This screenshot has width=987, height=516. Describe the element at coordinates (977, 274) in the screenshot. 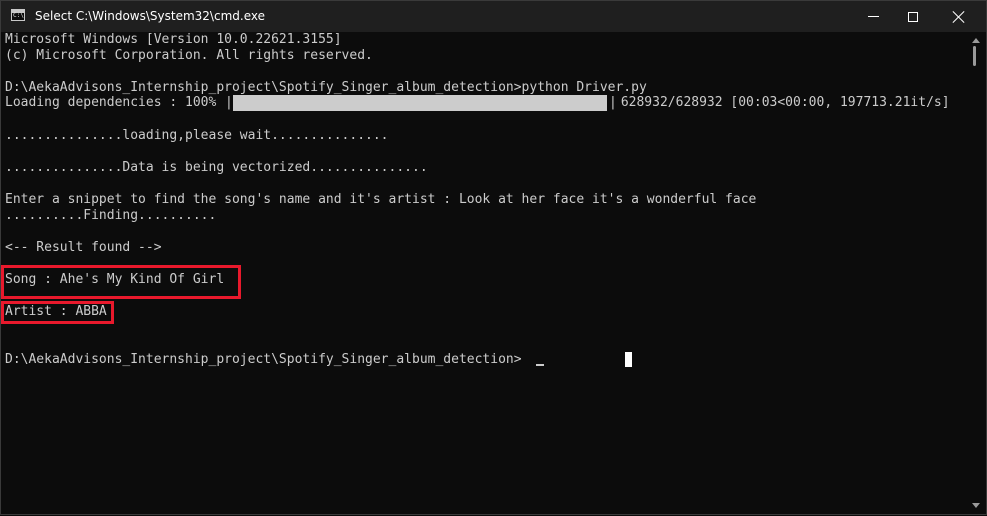

I see `vertical-scrollbar` at that location.